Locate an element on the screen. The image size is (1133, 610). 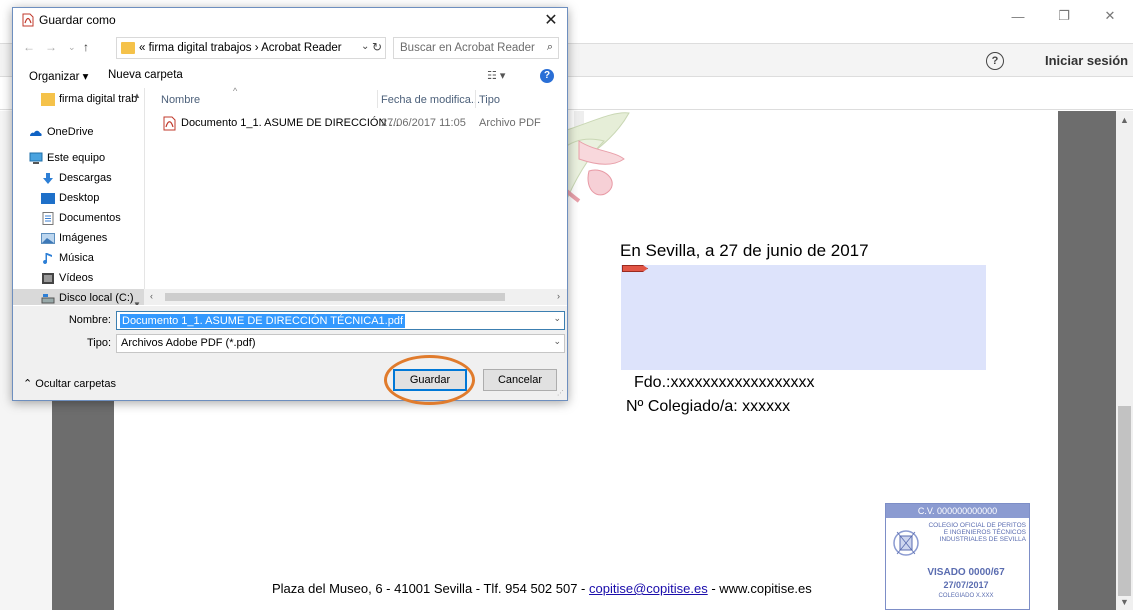
scroll-up-icon: ▲ is located at coordinates (1124, 120).